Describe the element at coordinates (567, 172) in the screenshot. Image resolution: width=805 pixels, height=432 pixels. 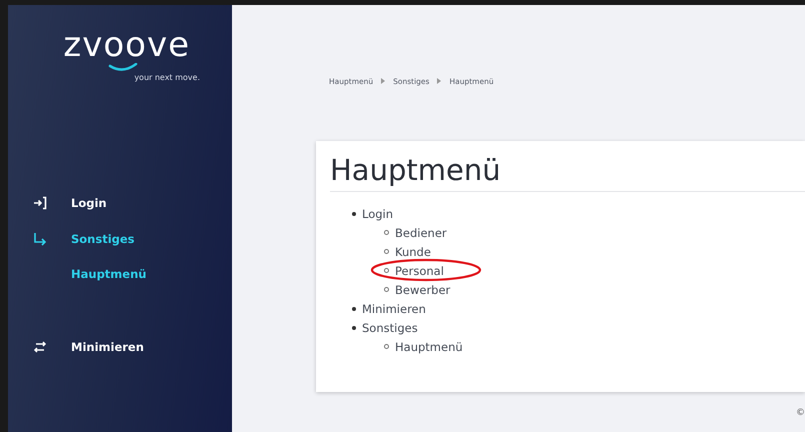
I see `page-title: Hauptmenü` at that location.